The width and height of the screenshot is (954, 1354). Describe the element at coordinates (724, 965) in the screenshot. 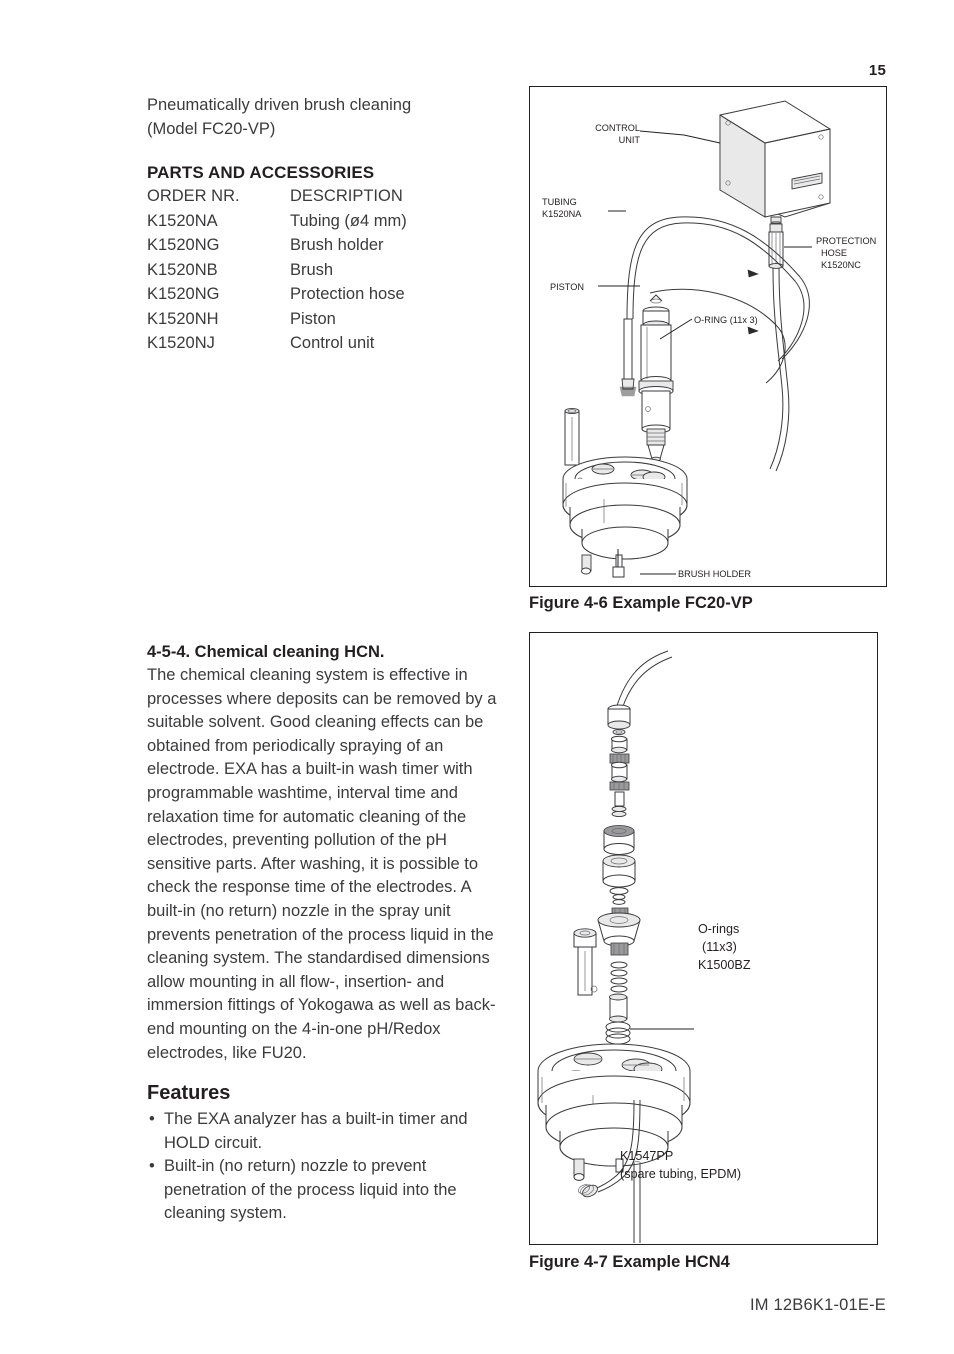

I see `label-orings-line3: K1500BZ` at that location.